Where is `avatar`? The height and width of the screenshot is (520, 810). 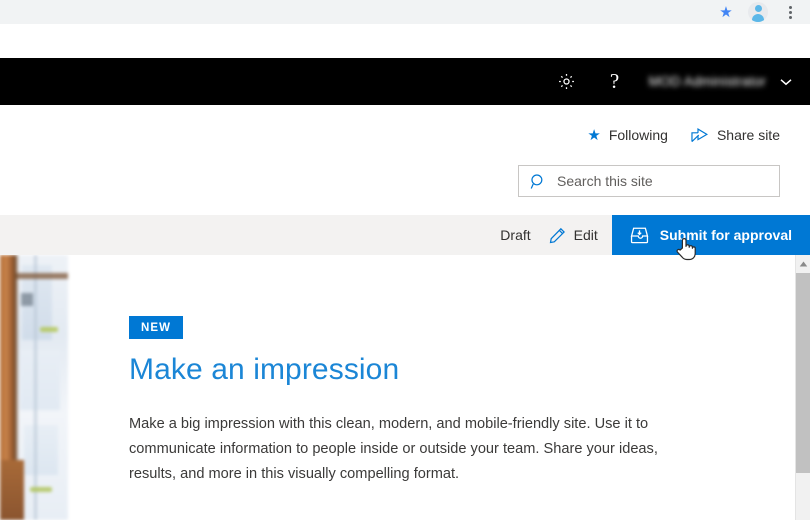 avatar is located at coordinates (758, 12).